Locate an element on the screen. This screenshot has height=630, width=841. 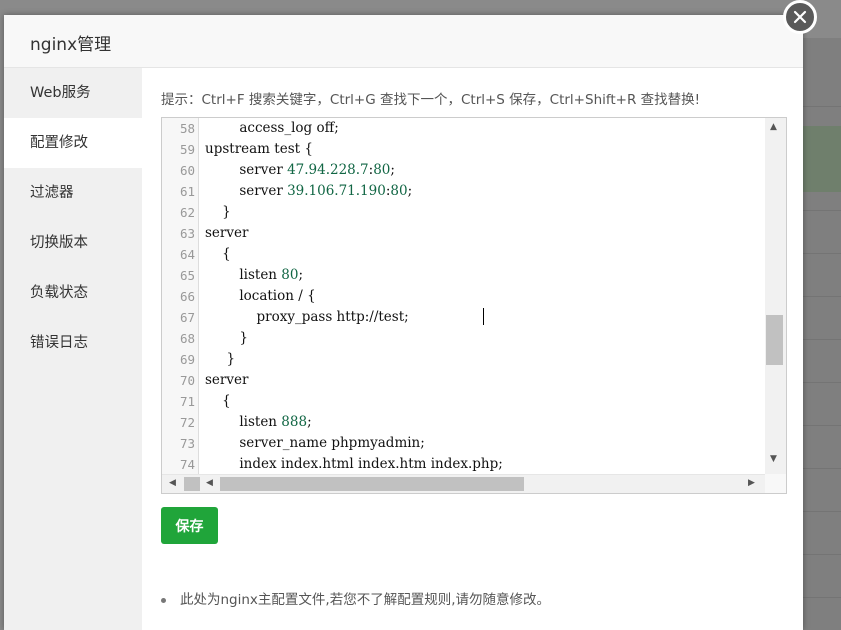
code-line: location / { is located at coordinates (260, 296).